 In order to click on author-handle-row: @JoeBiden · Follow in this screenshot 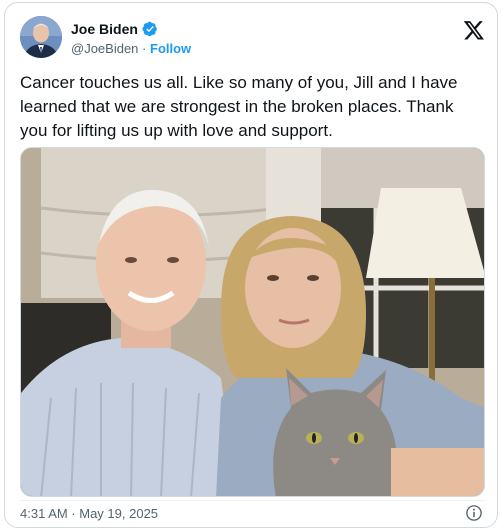, I will do `click(131, 48)`.